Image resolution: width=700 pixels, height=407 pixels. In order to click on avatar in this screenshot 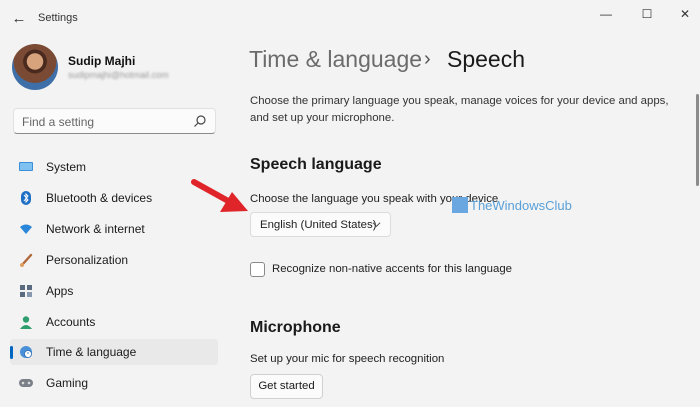, I will do `click(35, 67)`.